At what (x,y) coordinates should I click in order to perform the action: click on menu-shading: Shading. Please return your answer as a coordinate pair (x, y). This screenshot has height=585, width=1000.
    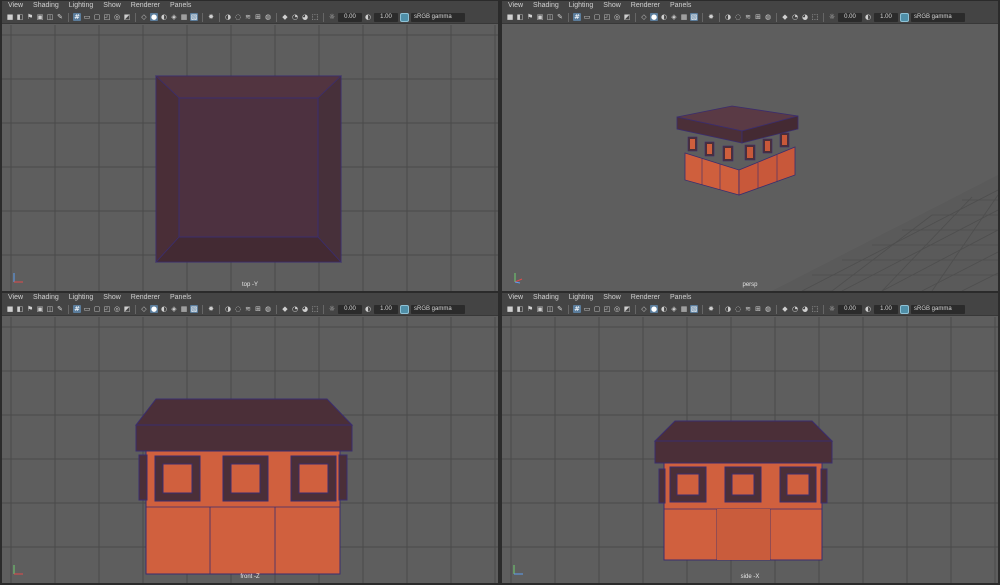
    Looking at the image, I should click on (46, 298).